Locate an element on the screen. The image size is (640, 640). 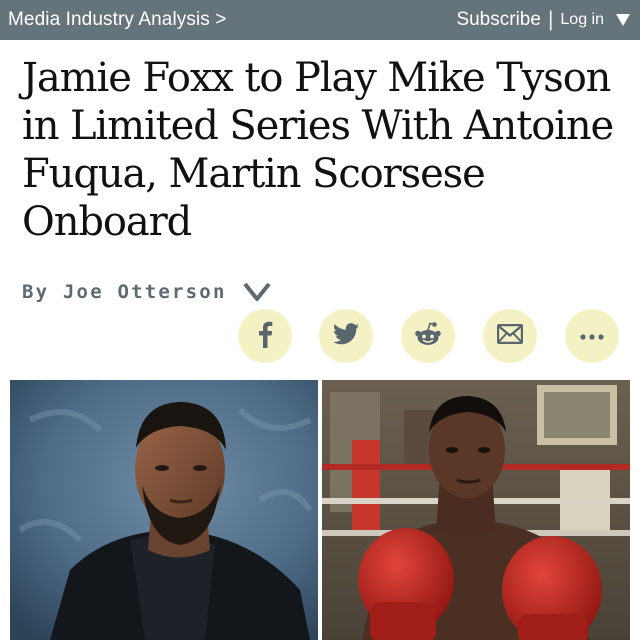
share-reddit-button is located at coordinates (428, 336).